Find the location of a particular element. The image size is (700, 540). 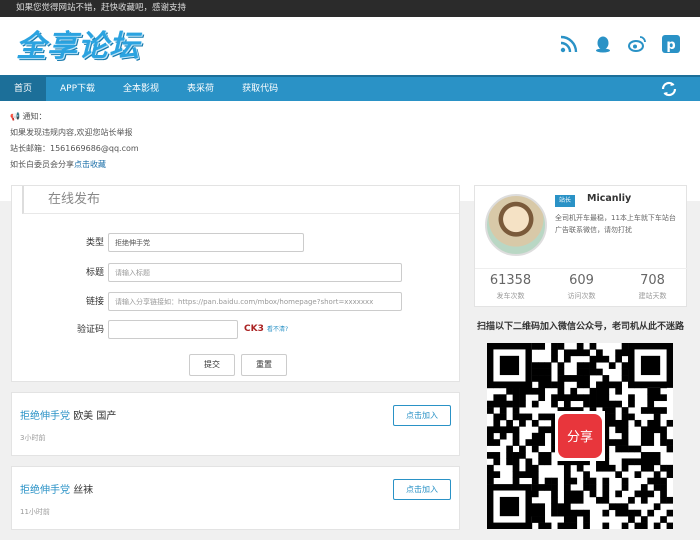

post-title: 拒绝伸手党 丝袜 is located at coordinates (56, 488).